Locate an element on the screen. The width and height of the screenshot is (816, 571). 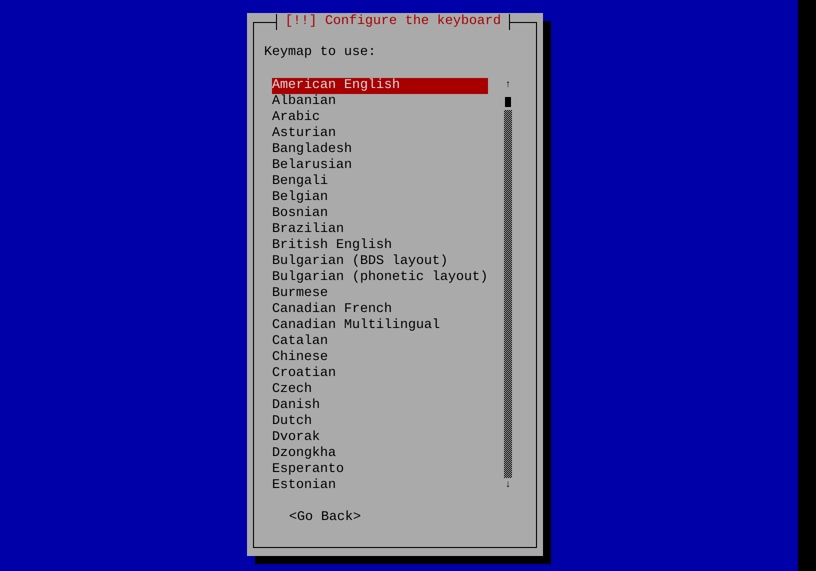
keymap-item: Arabic is located at coordinates (380, 118).